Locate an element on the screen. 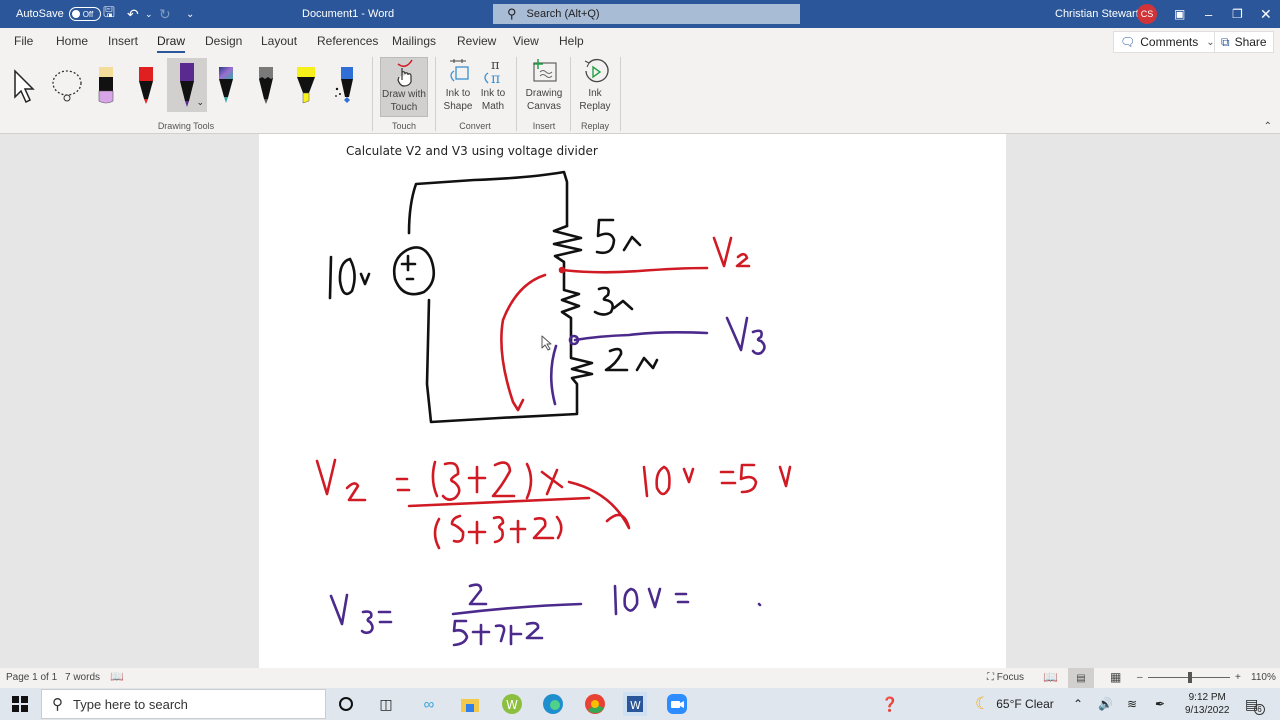 Image resolution: width=1280 pixels, height=720 pixels. windows-start-icon is located at coordinates (20, 704).